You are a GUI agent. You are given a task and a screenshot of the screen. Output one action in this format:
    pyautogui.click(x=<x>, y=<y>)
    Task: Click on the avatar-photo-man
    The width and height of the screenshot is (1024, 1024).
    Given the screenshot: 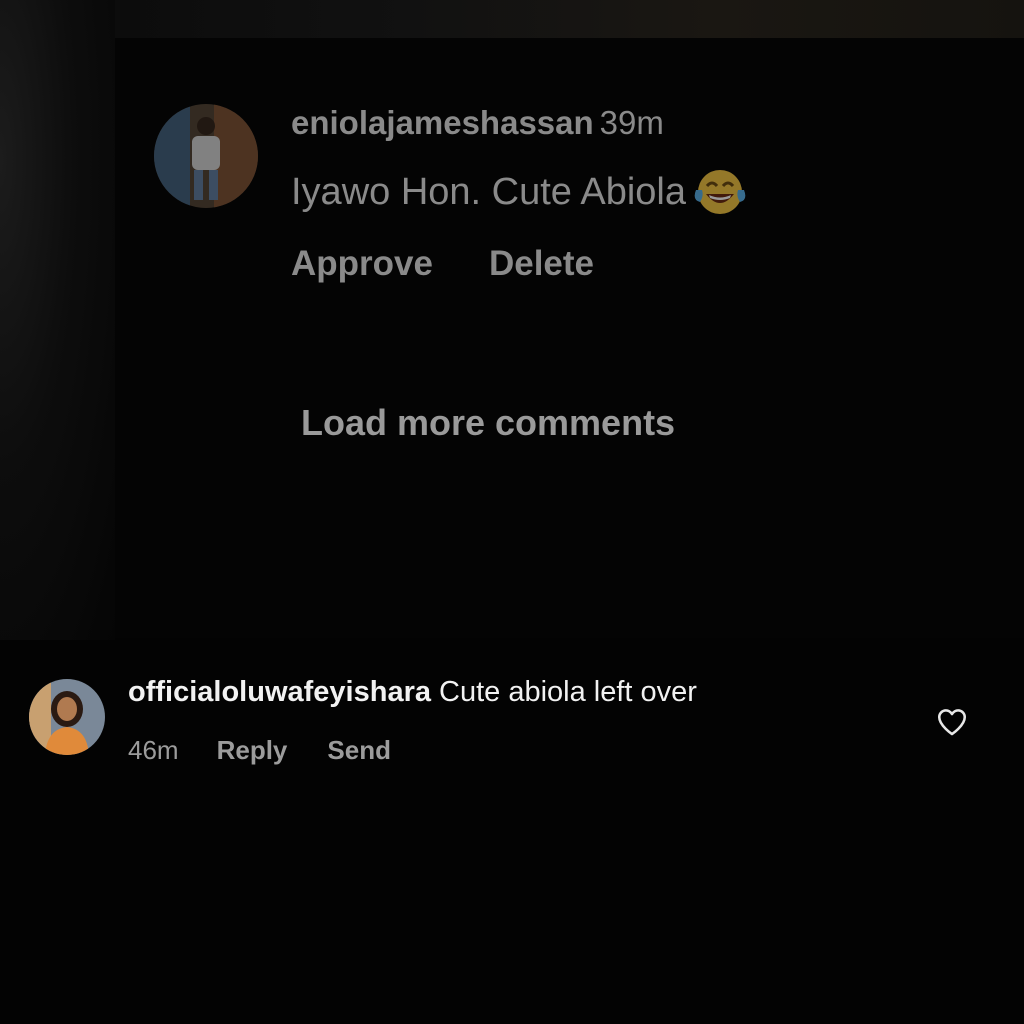 What is the action you would take?
    pyautogui.click(x=206, y=156)
    